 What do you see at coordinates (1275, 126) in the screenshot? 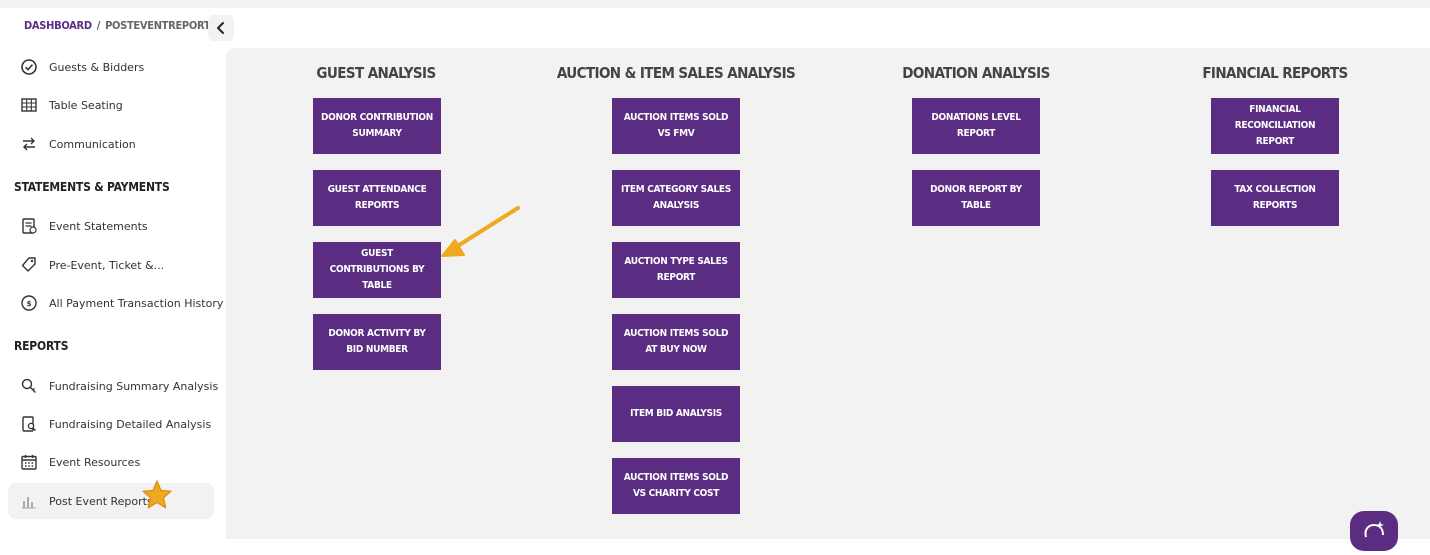
I see `report-button-financial-reconciliation-report: FINANCIAL RECONCILIATION REPORT` at bounding box center [1275, 126].